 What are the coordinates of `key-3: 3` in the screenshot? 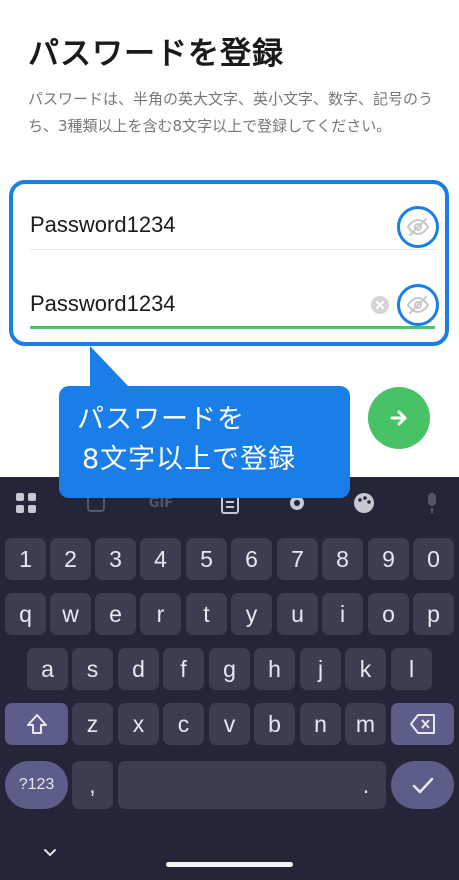 It's located at (115, 559).